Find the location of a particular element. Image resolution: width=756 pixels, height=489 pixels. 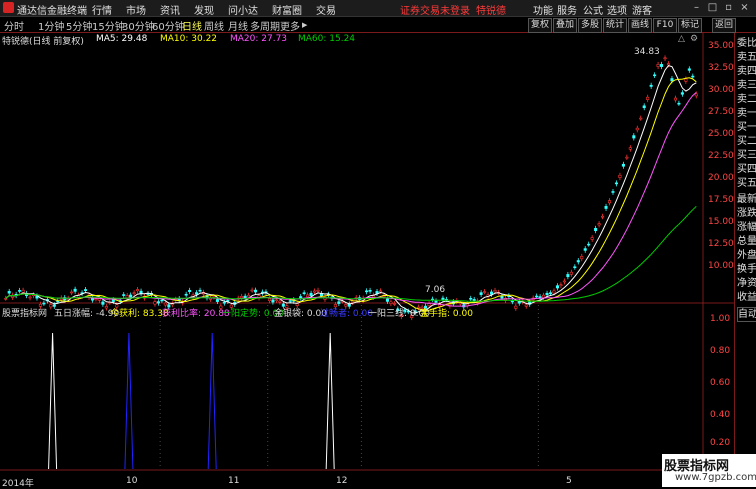

auto-button: 自动 is located at coordinates (746, 314).